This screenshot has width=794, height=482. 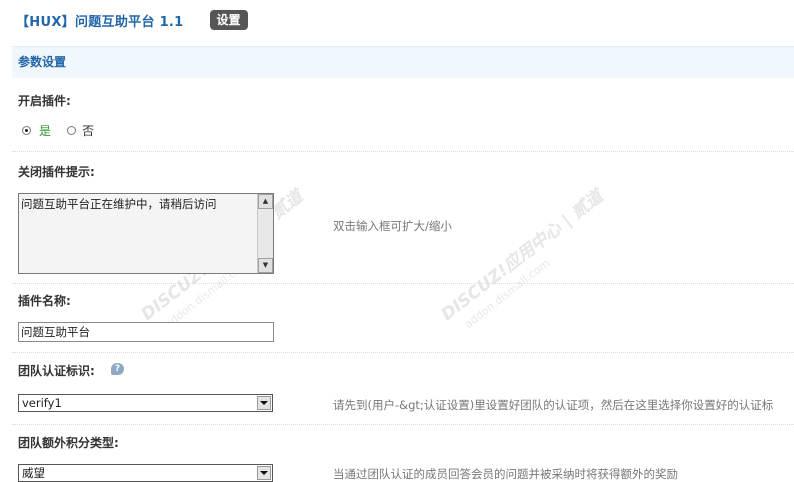 I want to click on close-tip-textarea: 问题互助平台正在维护中，请稍后访问 ▲ ▼, so click(x=146, y=233).